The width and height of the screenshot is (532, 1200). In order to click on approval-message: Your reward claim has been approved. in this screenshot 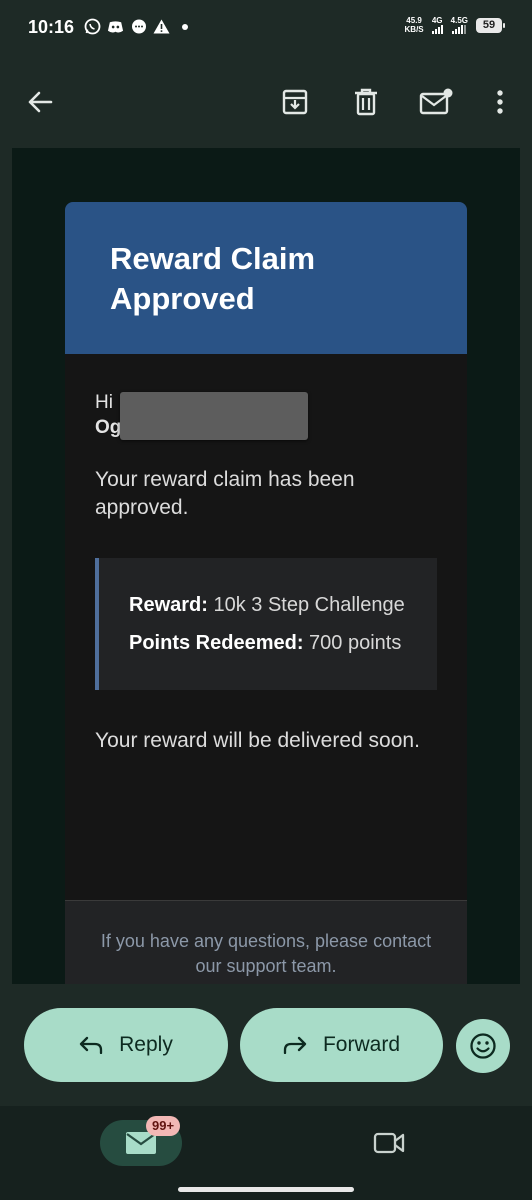, I will do `click(225, 493)`.